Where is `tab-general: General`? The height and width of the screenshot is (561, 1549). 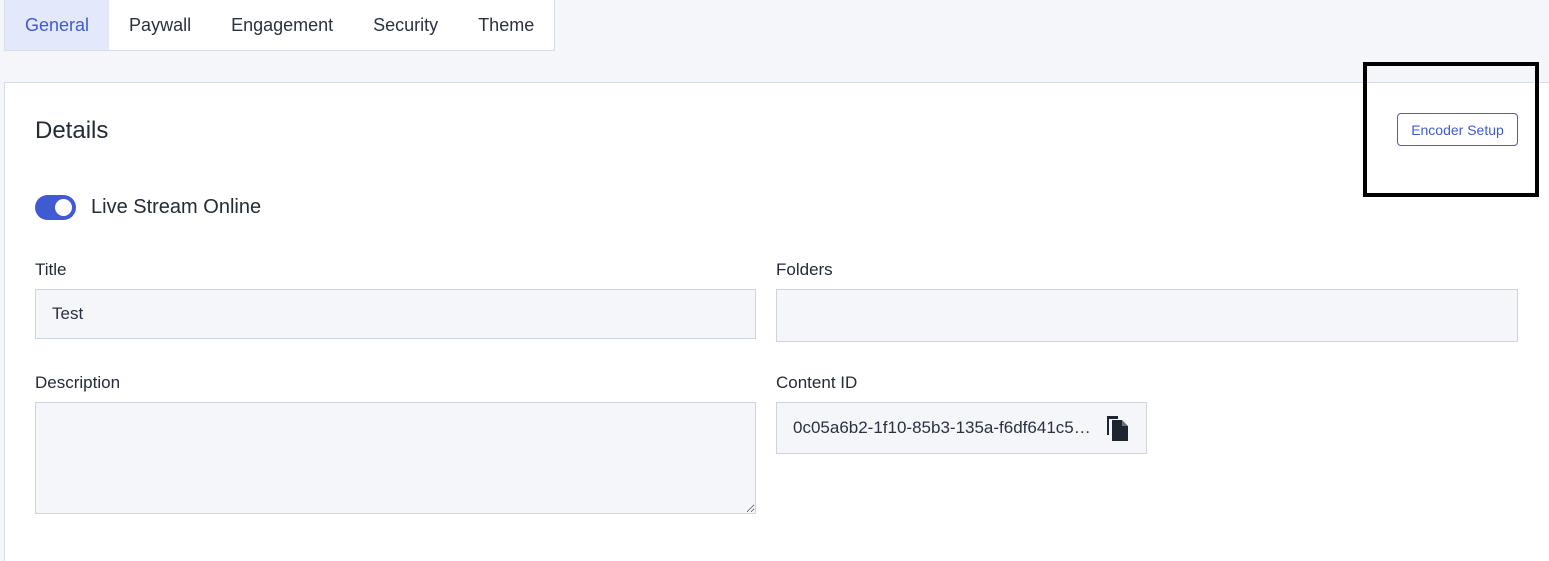
tab-general: General is located at coordinates (57, 25).